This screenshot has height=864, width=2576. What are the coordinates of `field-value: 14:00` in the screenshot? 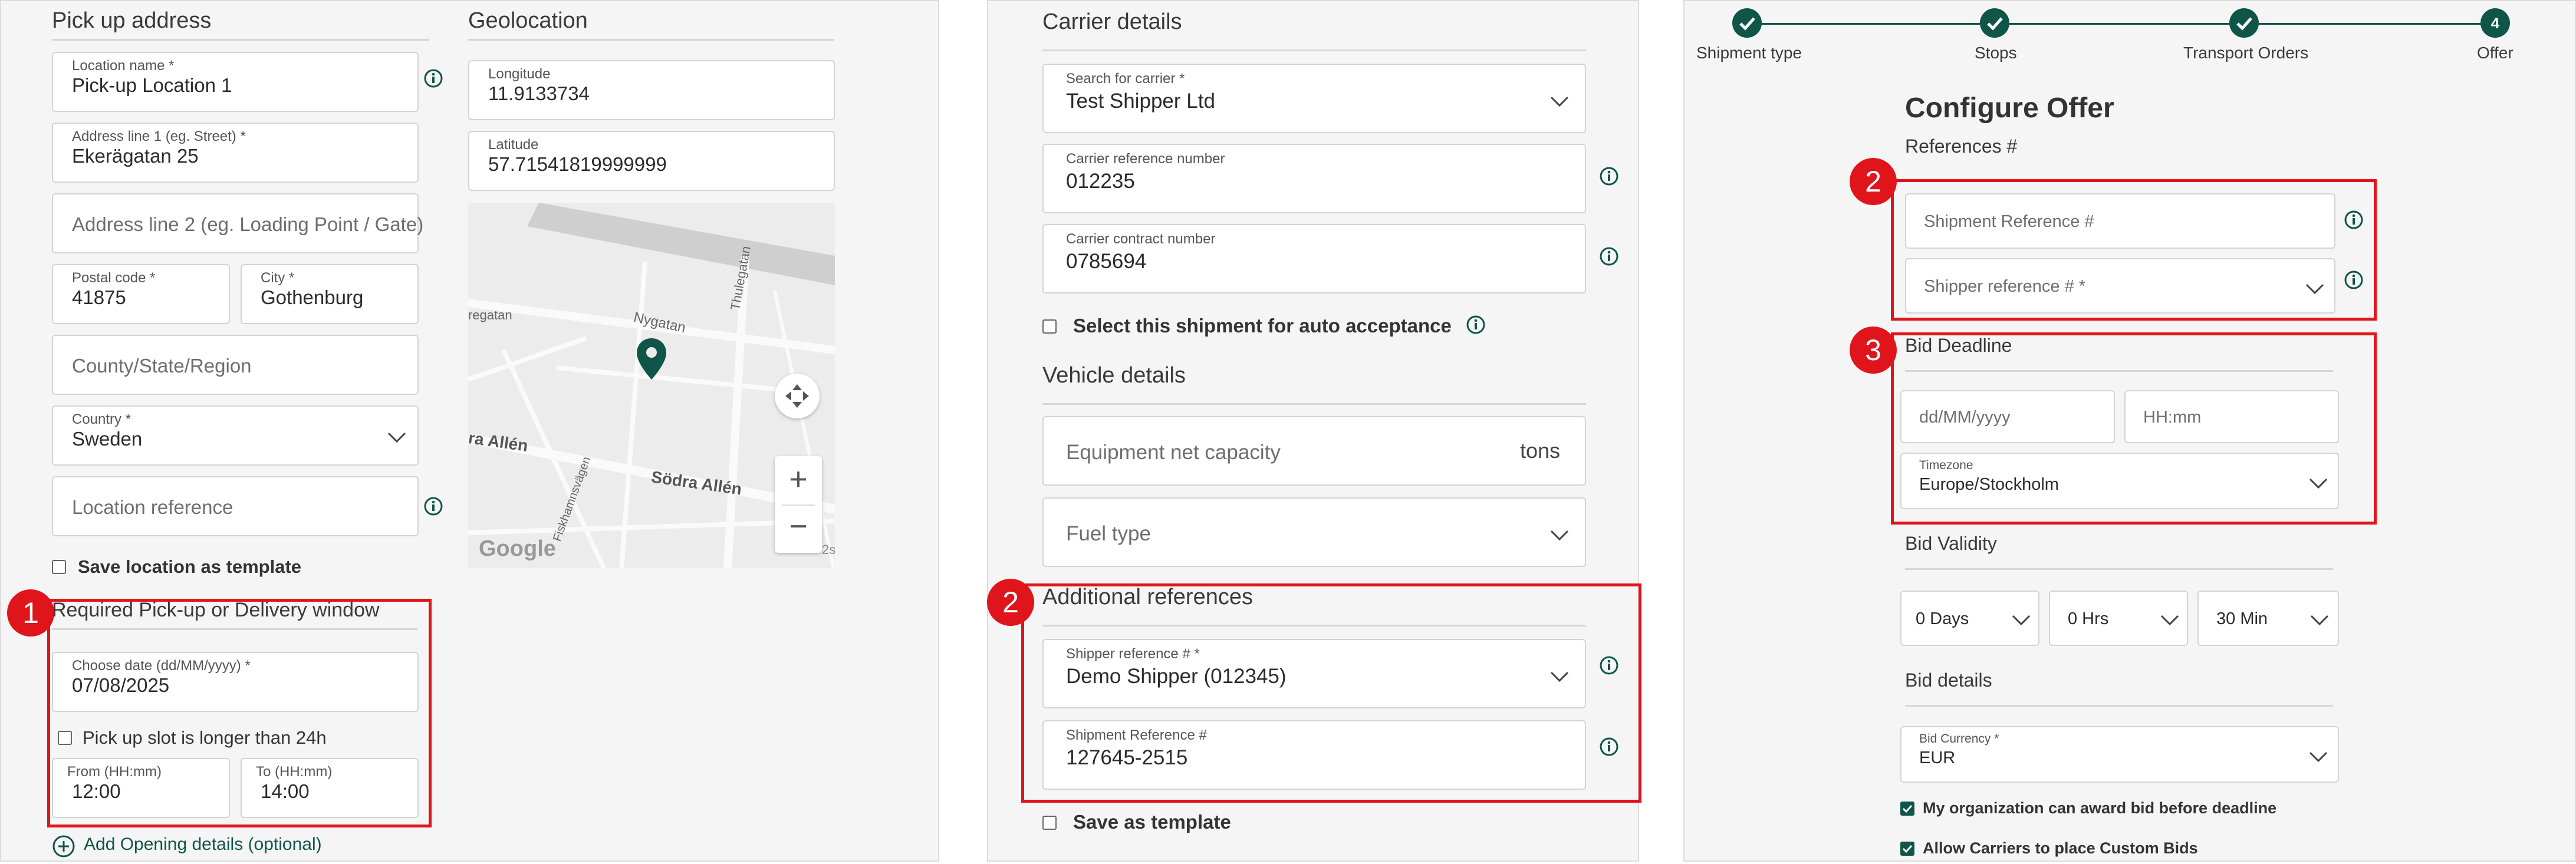 It's located at (285, 791).